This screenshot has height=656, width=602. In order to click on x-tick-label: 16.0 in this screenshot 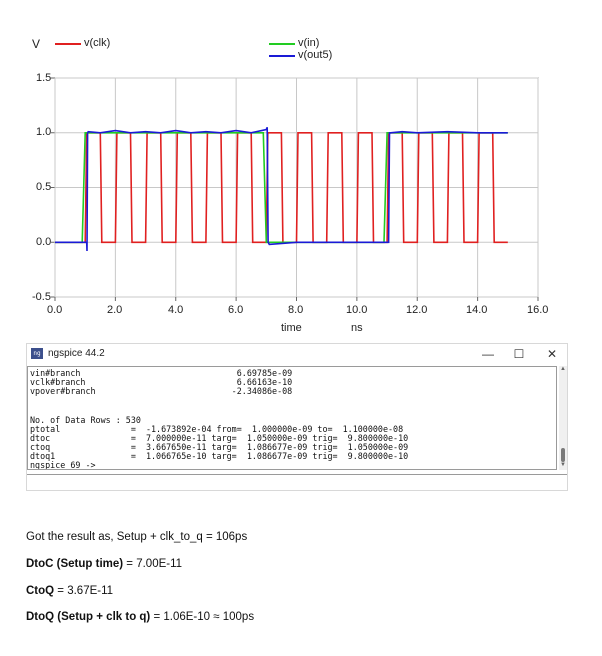, I will do `click(538, 310)`.